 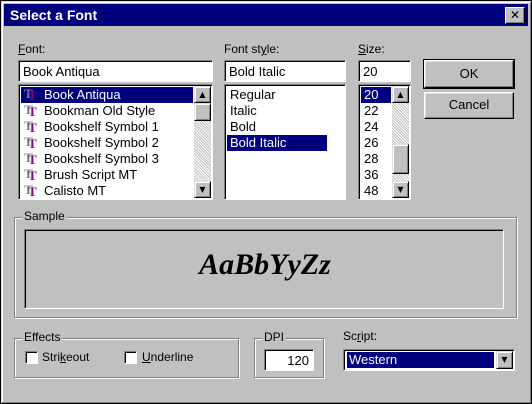 I want to click on list-item: T T Bookshelf Symbol 2, so click(x=107, y=143).